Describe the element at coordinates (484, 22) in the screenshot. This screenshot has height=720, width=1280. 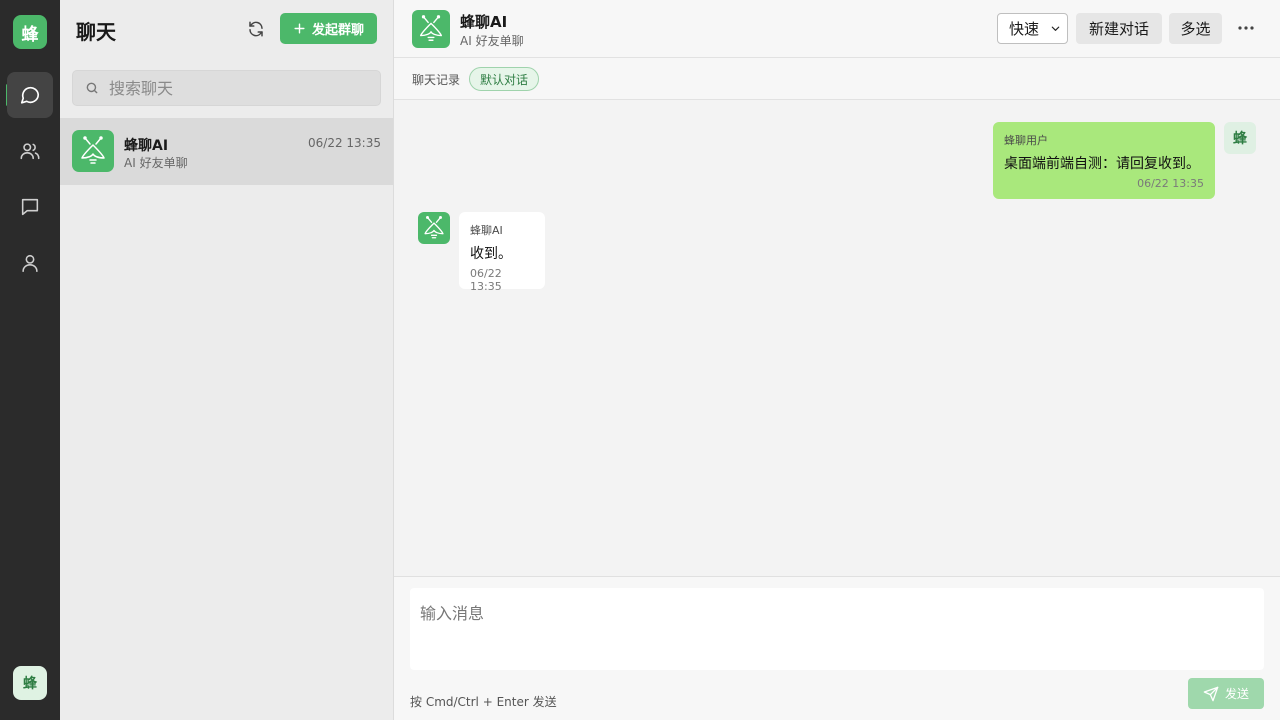
I see `chat-title: 蜂聊AI` at that location.